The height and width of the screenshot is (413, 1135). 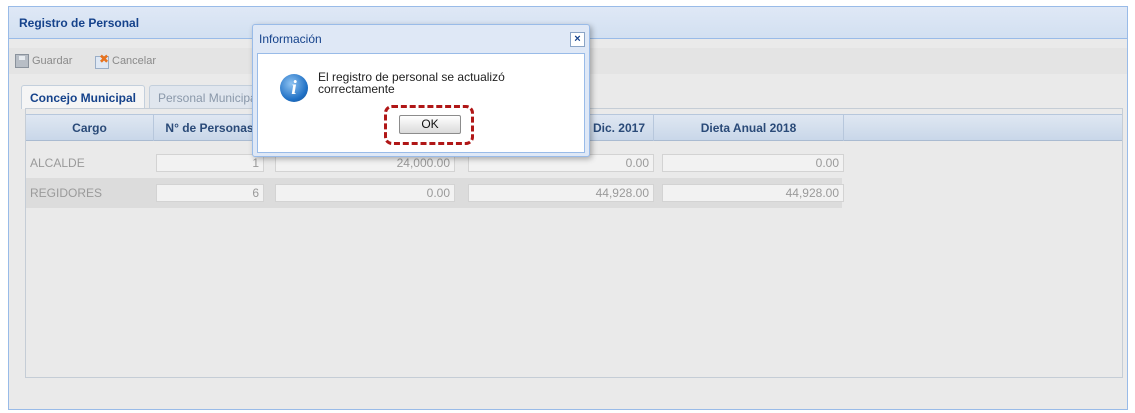 What do you see at coordinates (66, 193) in the screenshot?
I see `row-cargo-label: REGIDORES` at bounding box center [66, 193].